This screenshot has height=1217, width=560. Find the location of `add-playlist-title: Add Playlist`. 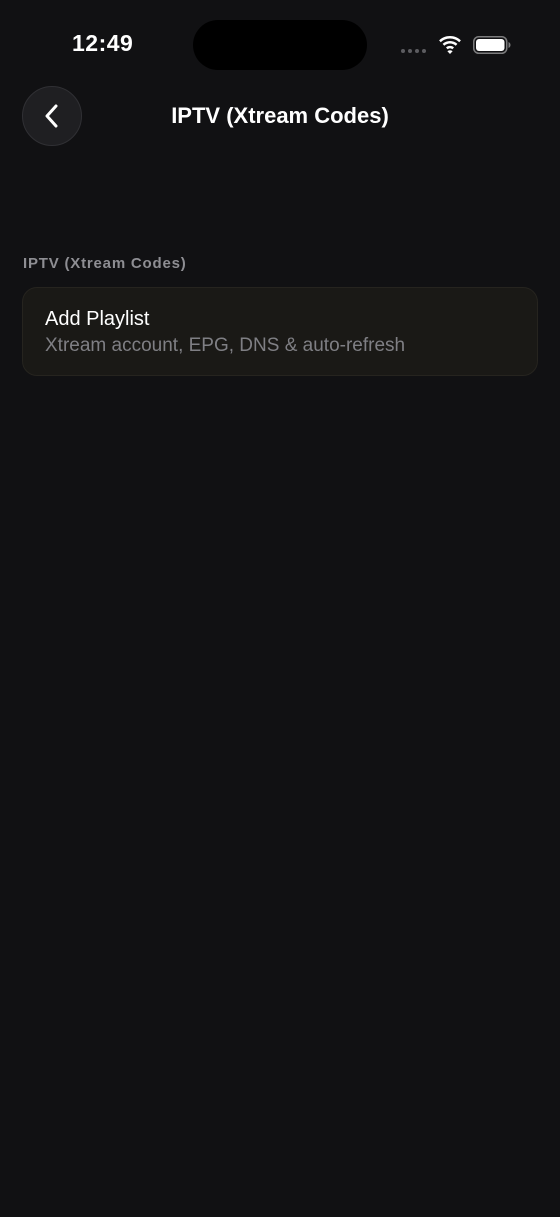

add-playlist-title: Add Playlist is located at coordinates (97, 319).